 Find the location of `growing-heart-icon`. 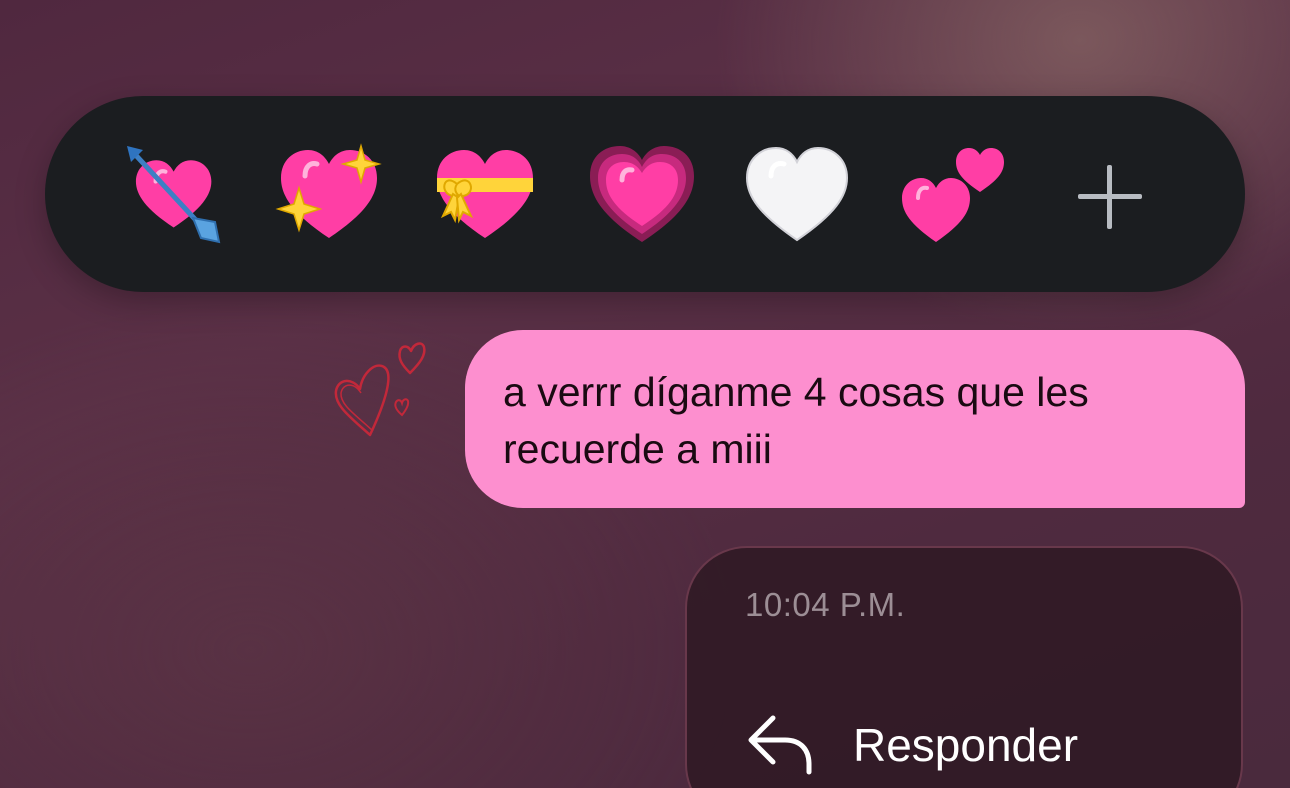

growing-heart-icon is located at coordinates (642, 194).